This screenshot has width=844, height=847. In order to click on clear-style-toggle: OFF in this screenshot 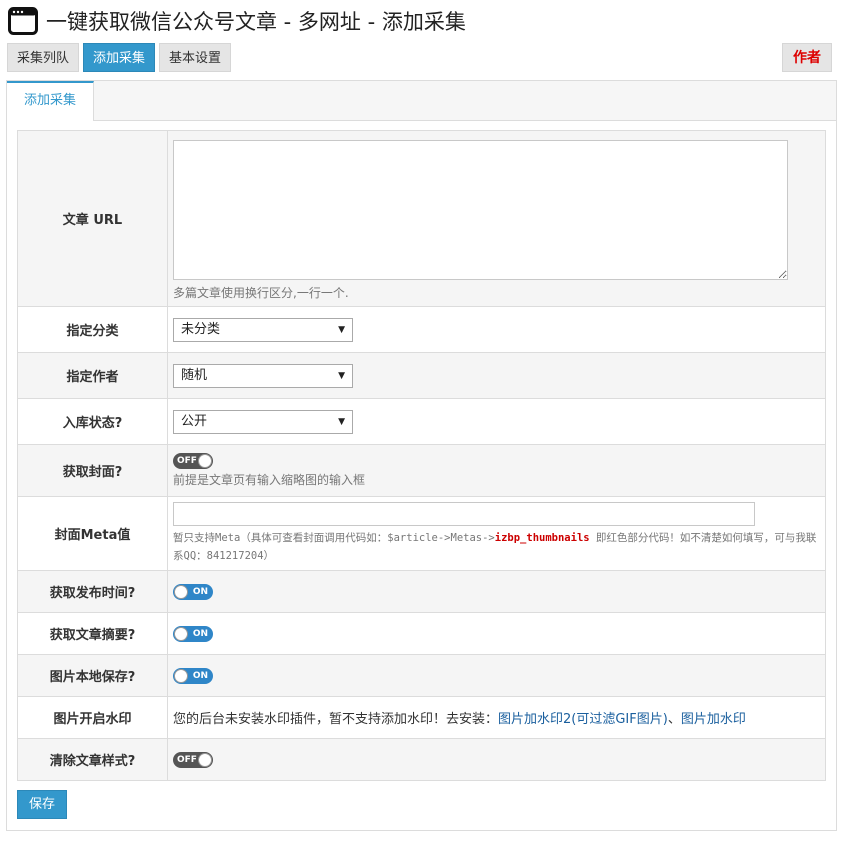, I will do `click(193, 759)`.